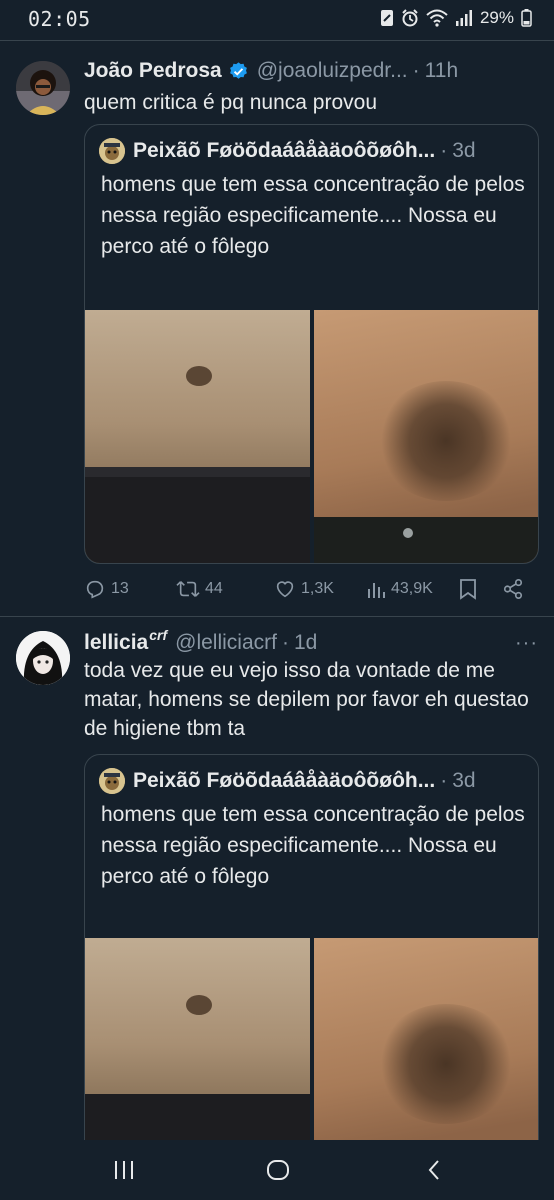 The width and height of the screenshot is (554, 1200). What do you see at coordinates (376, 590) in the screenshot?
I see `views-chart-icon` at bounding box center [376, 590].